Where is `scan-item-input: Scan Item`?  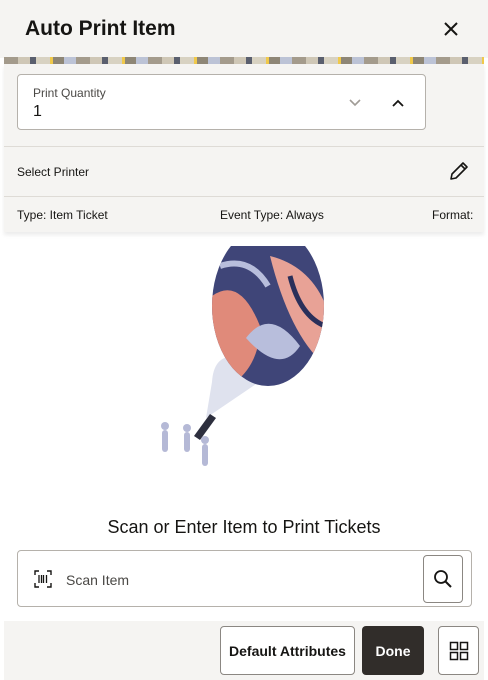 scan-item-input: Scan Item is located at coordinates (244, 578).